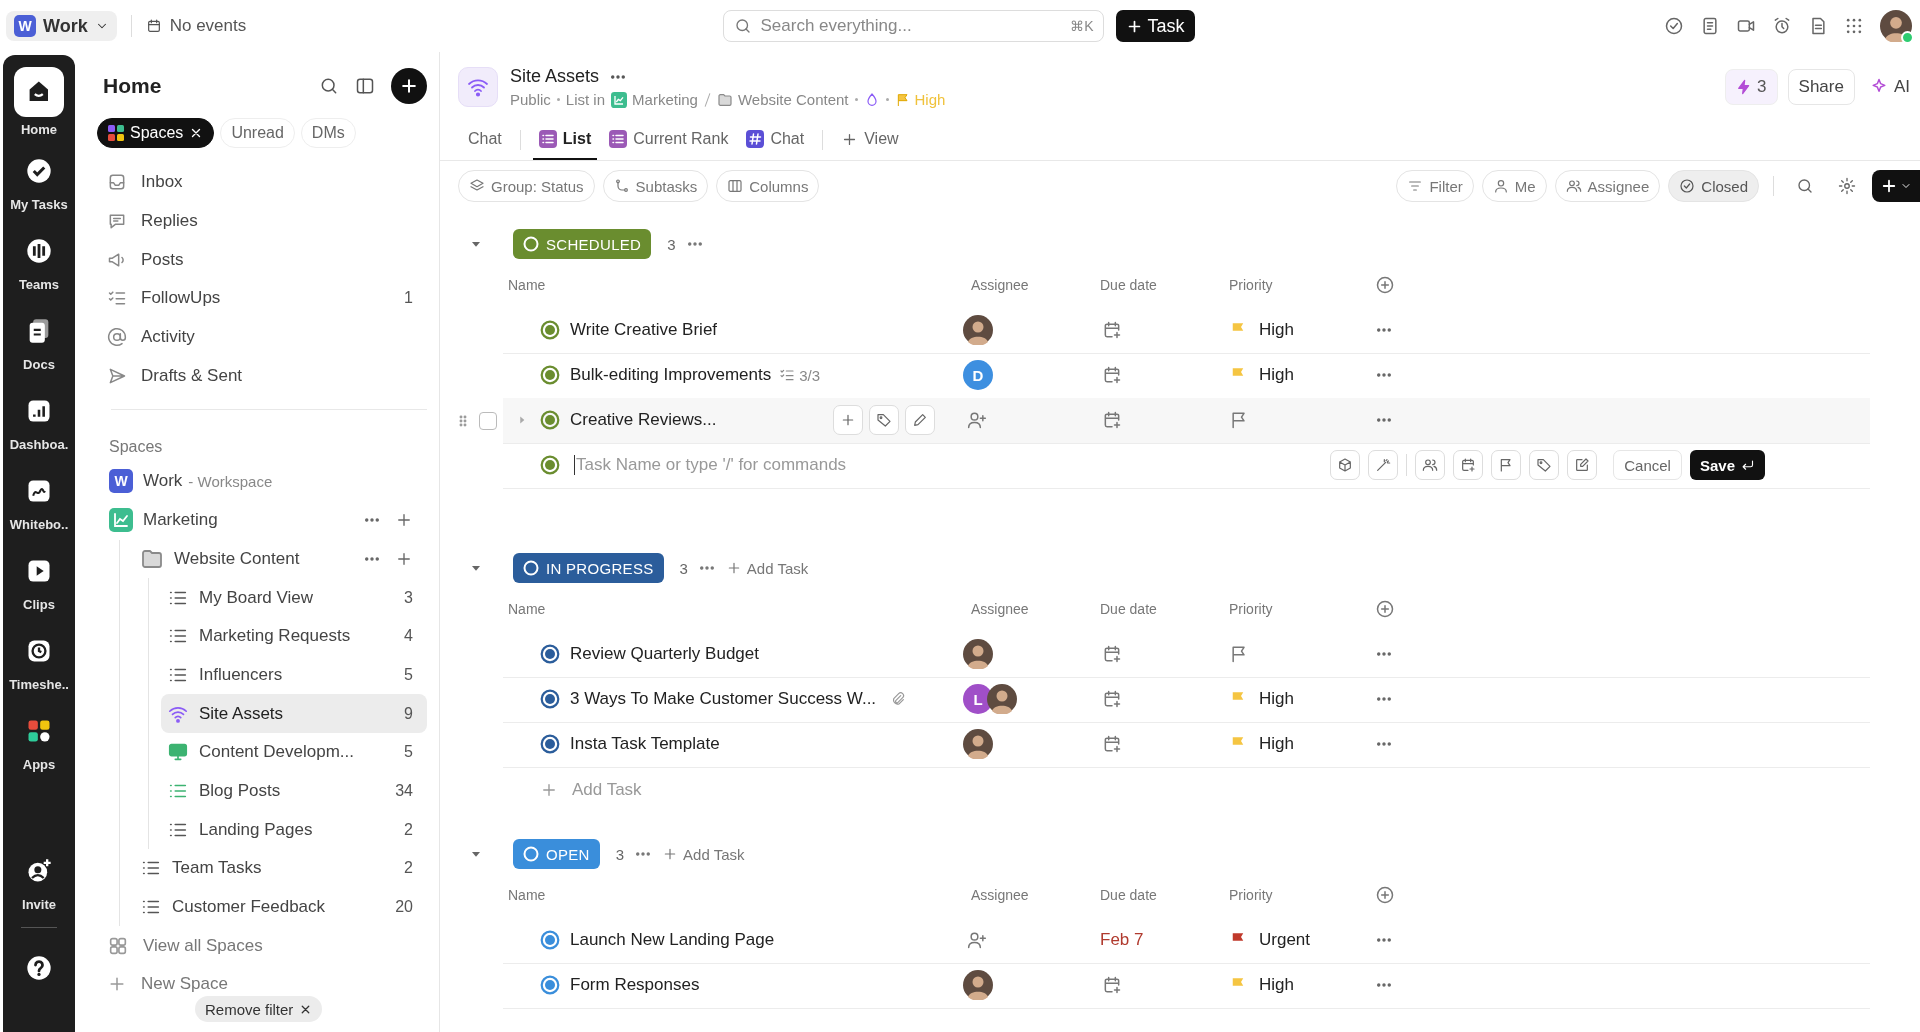 Image resolution: width=1920 pixels, height=1032 pixels. Describe the element at coordinates (280, 868) in the screenshot. I see `tree-item: Team Tasks 2` at that location.